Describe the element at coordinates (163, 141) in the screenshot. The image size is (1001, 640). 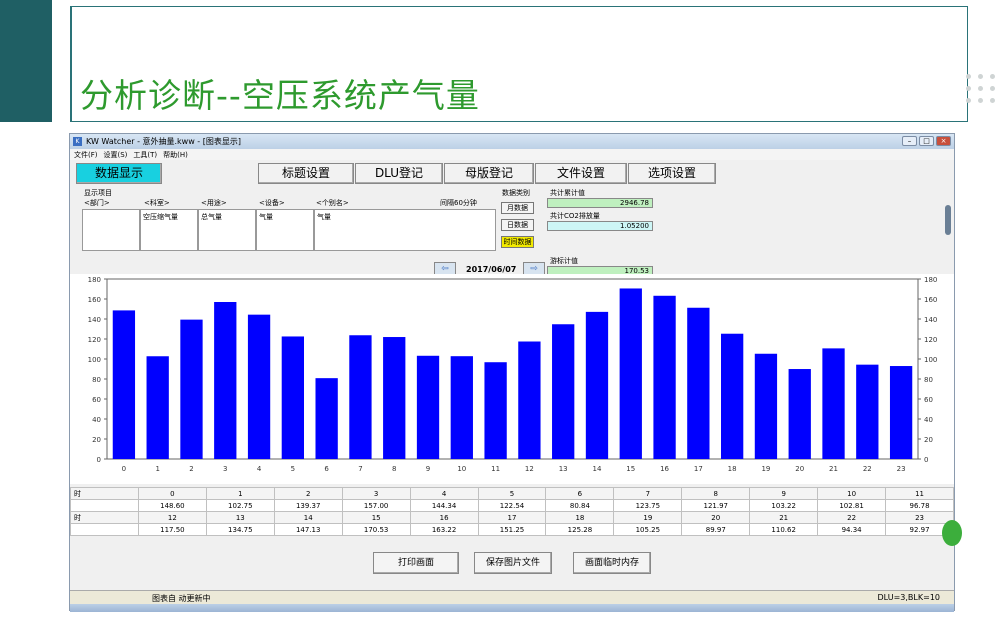
I see `window-title: KW Watcher - 意外抽量.kww - [图表显示]` at that location.